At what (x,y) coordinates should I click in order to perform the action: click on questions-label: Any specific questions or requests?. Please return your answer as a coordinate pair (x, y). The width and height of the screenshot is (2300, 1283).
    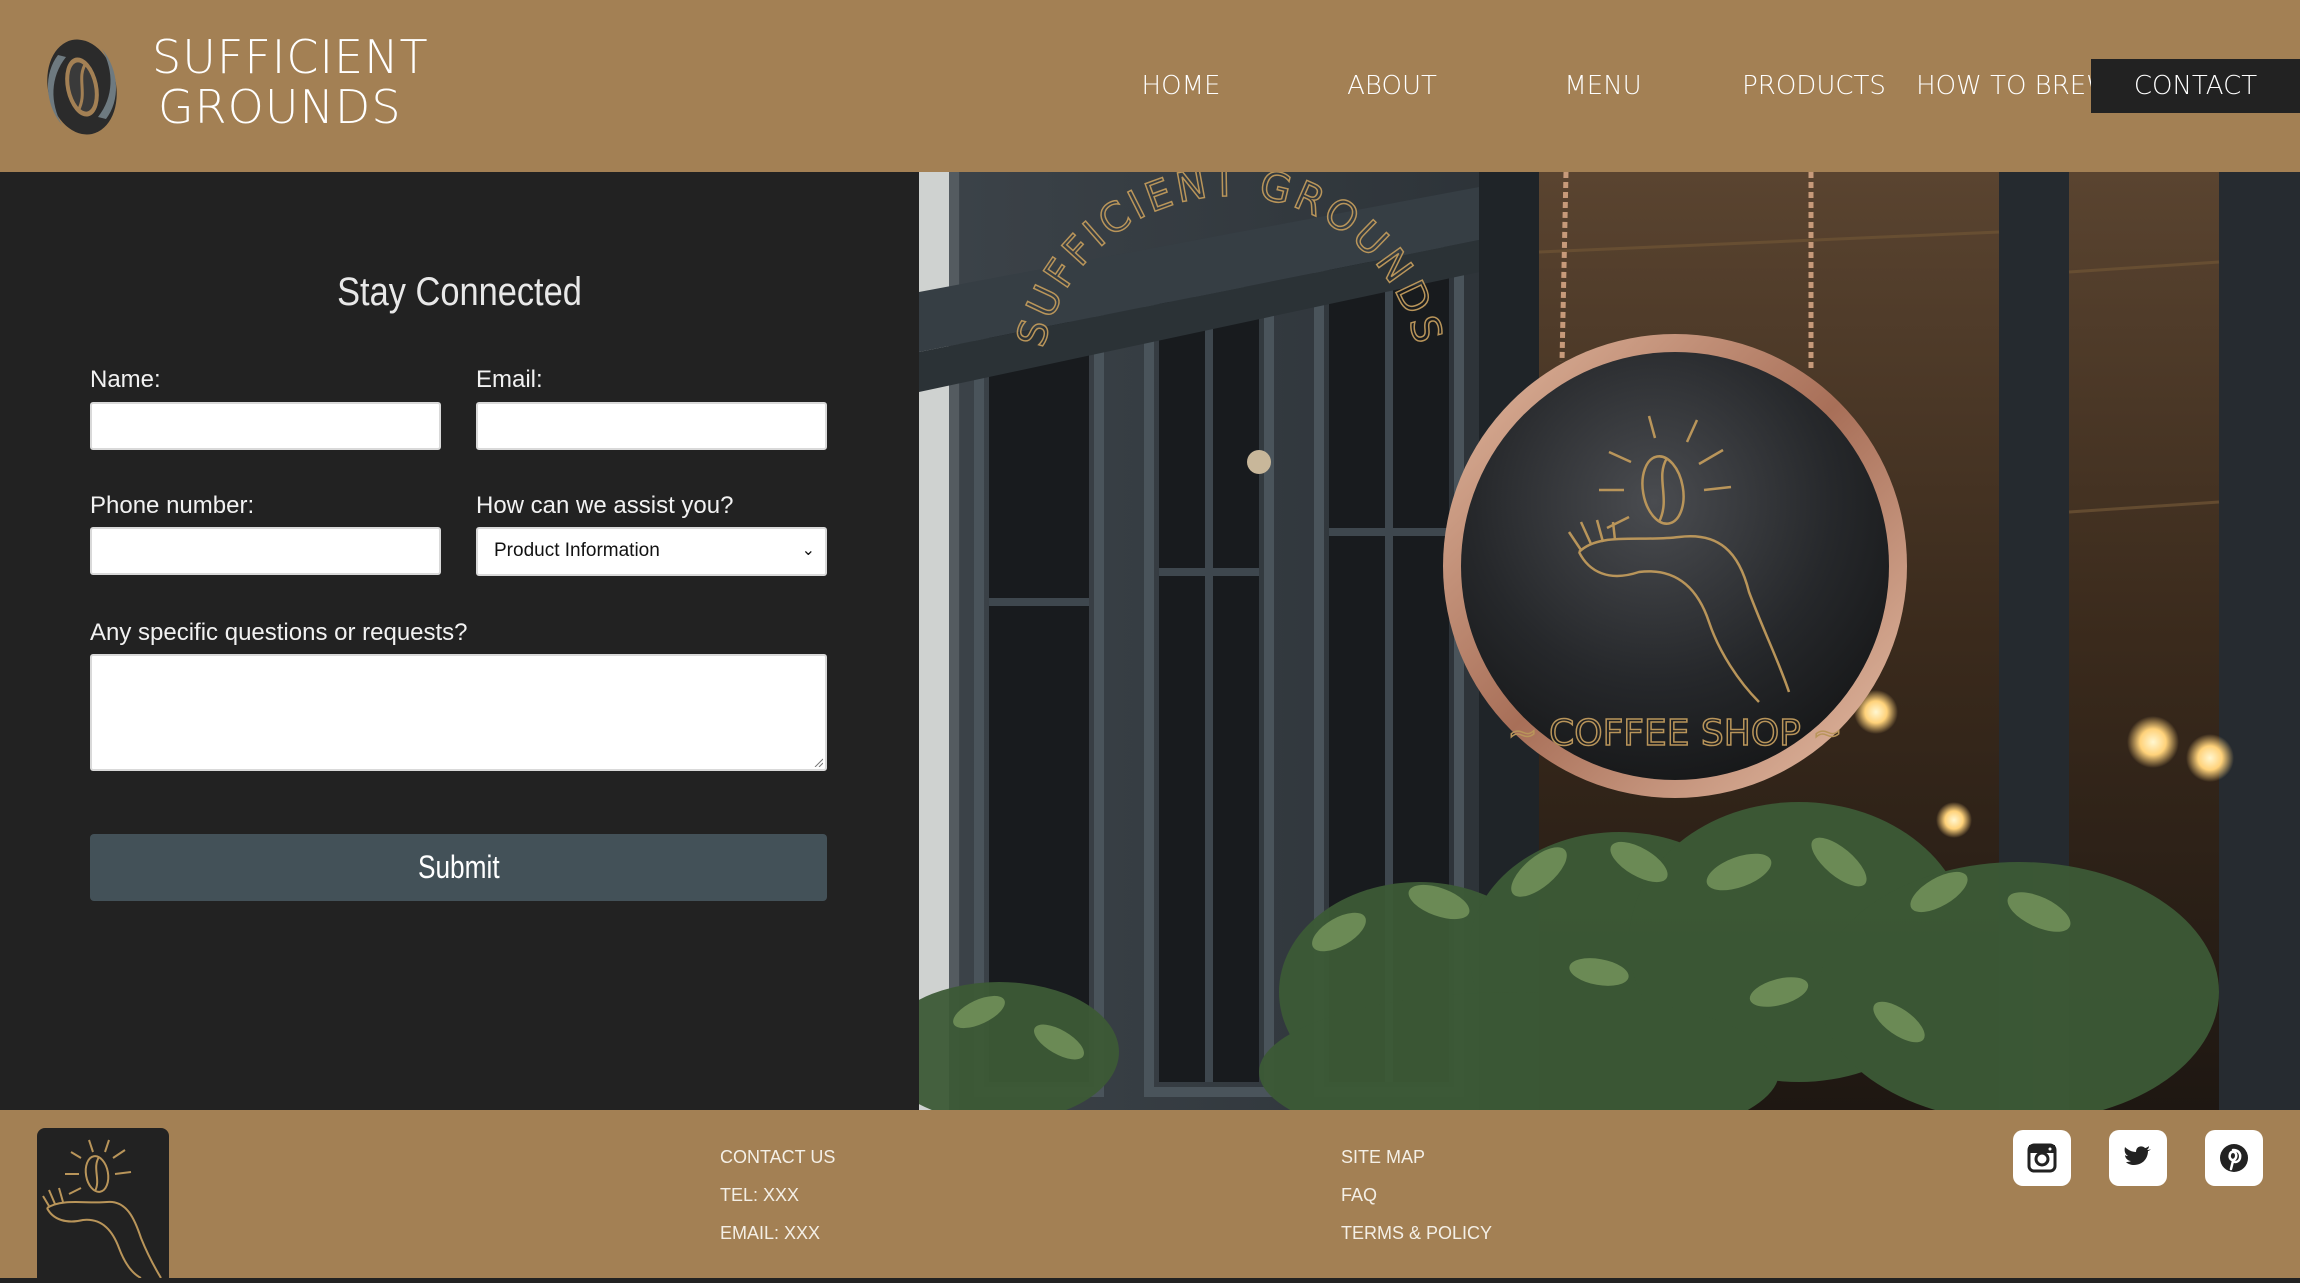
    Looking at the image, I should click on (279, 632).